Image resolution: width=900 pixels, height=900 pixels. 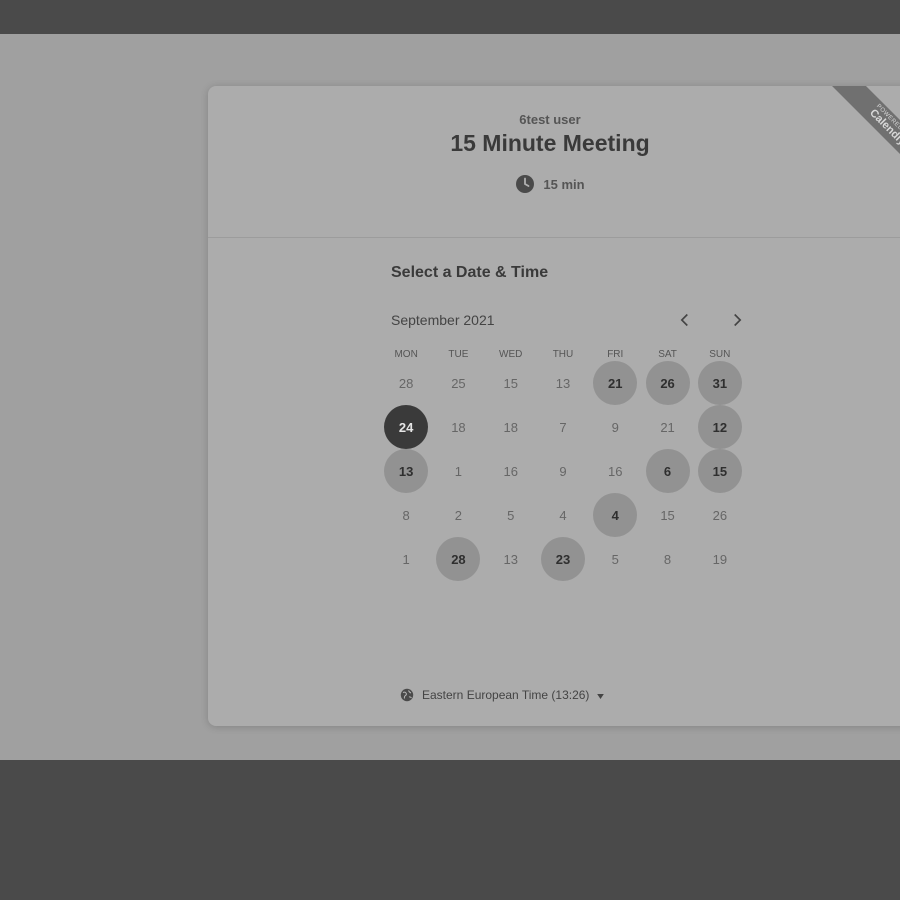 I want to click on timezone-selector: Eastern European Time (13:26), so click(x=502, y=695).